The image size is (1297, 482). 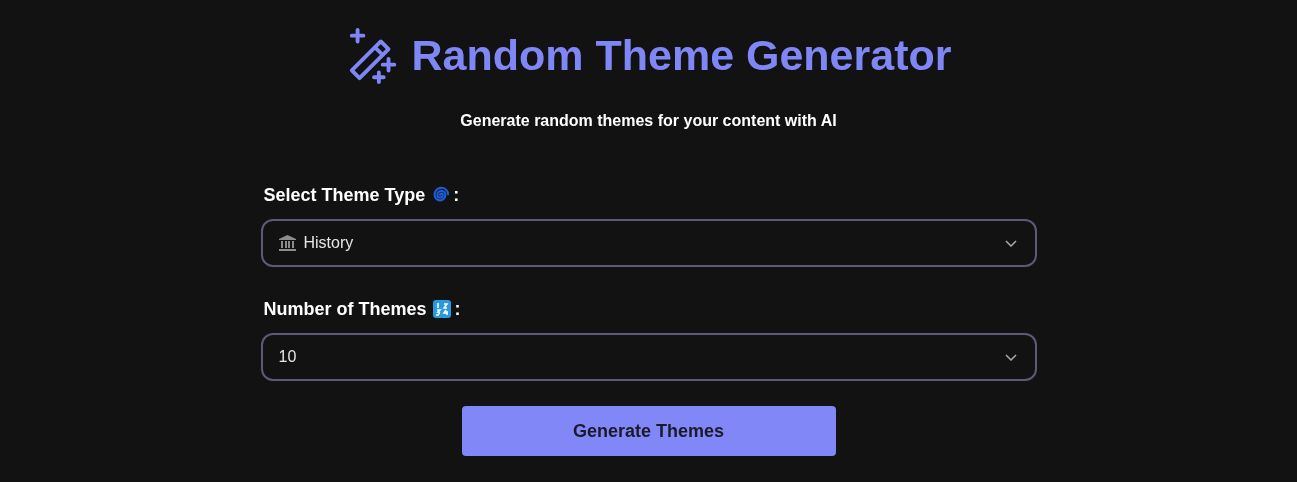 What do you see at coordinates (345, 309) in the screenshot?
I see `field-label: Number of Themes` at bounding box center [345, 309].